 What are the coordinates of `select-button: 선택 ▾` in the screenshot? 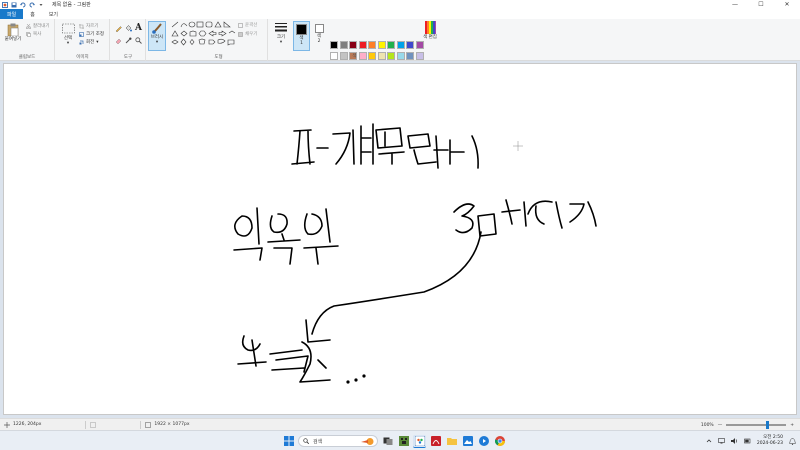 It's located at (68, 34).